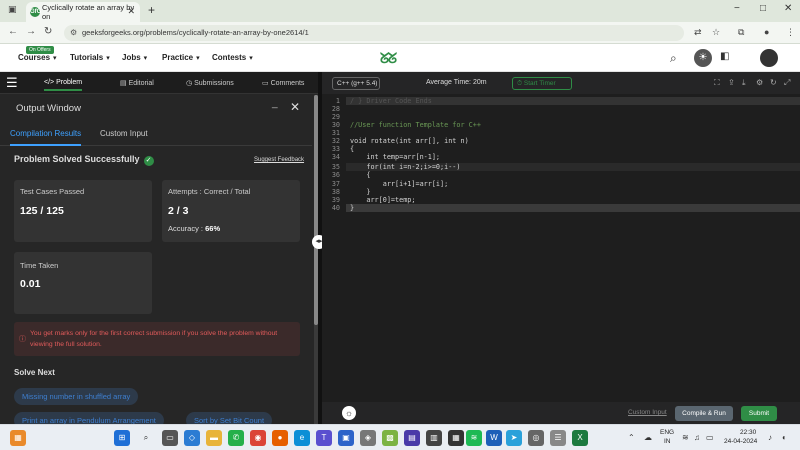  Describe the element at coordinates (13, 31) in the screenshot. I see `back-icon: ←` at that location.